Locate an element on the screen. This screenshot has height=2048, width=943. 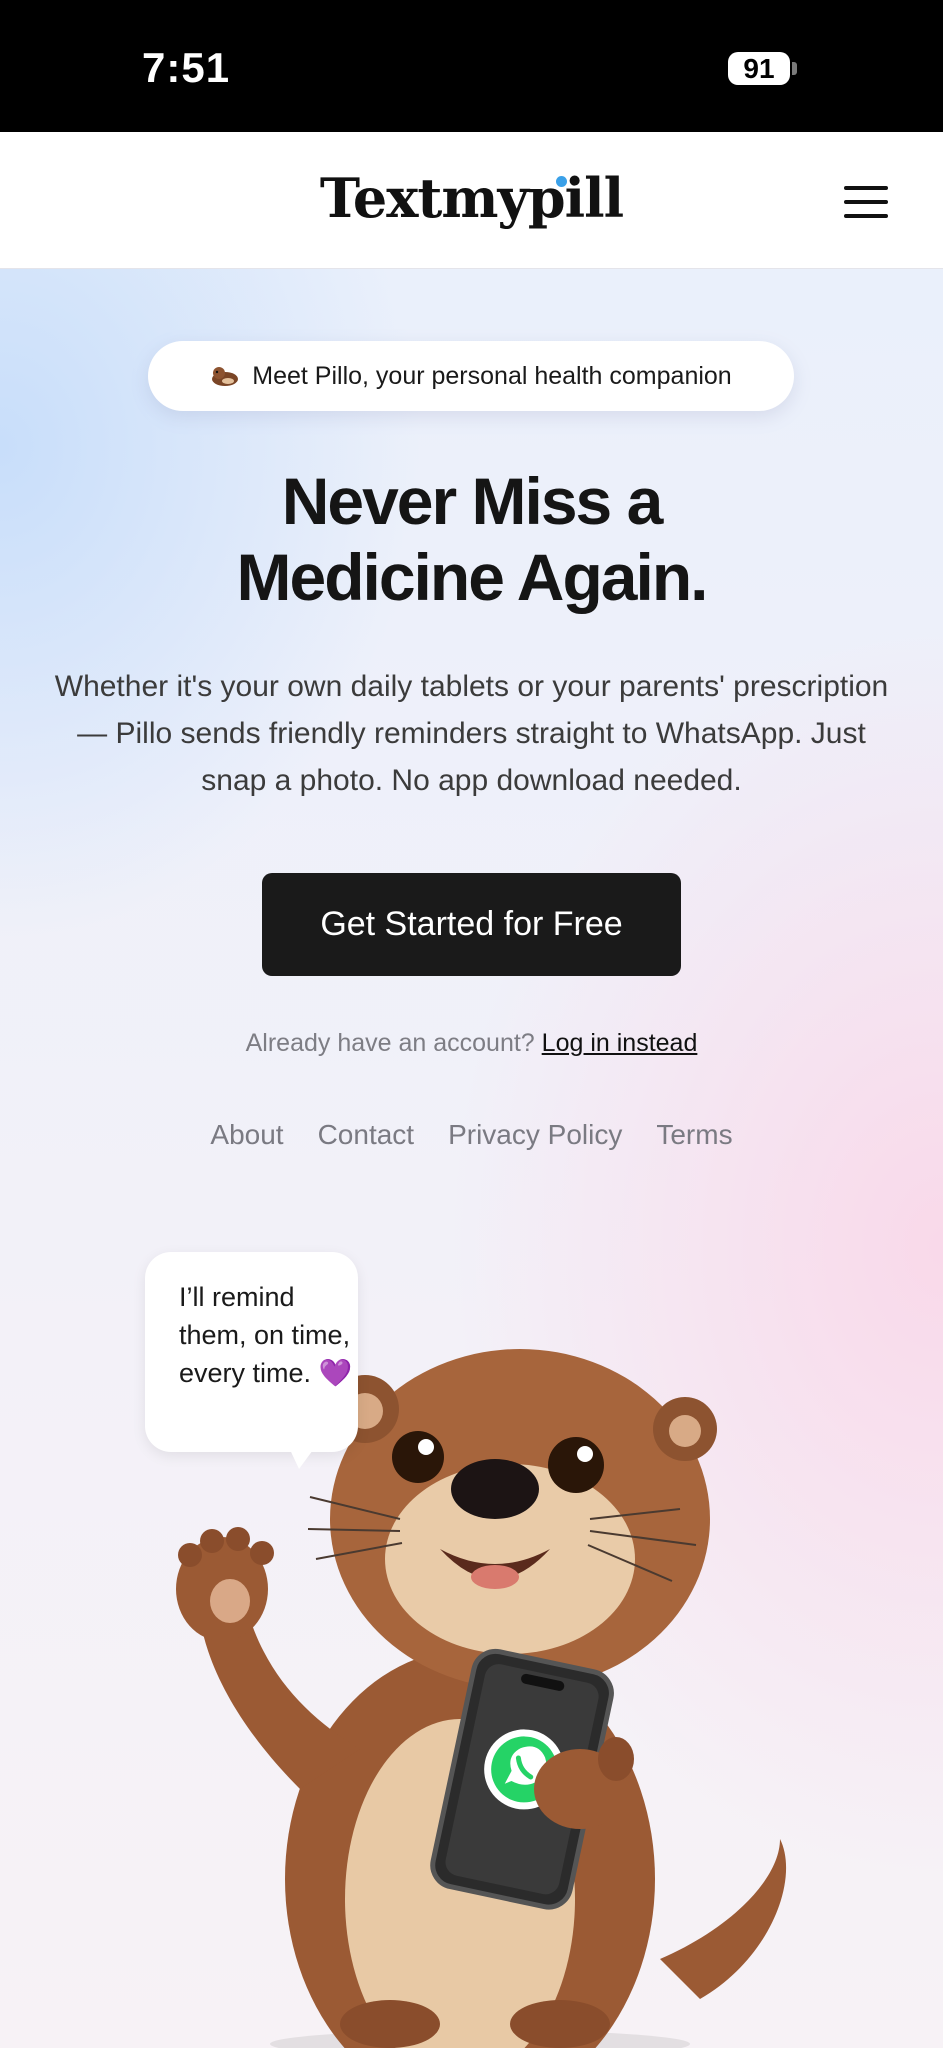
speech-bubble-tail is located at coordinates (303, 1454).